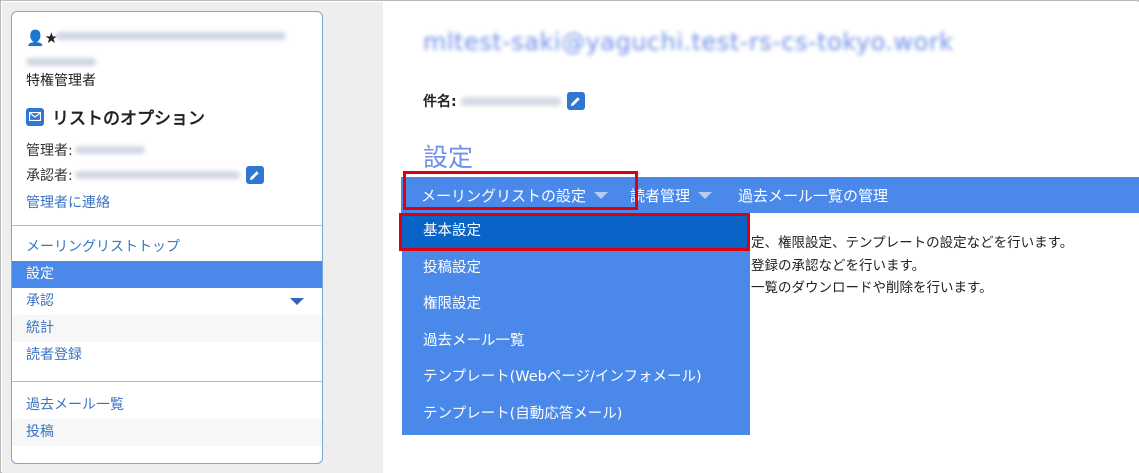  I want to click on approver-label: 承認者:, so click(49, 176).